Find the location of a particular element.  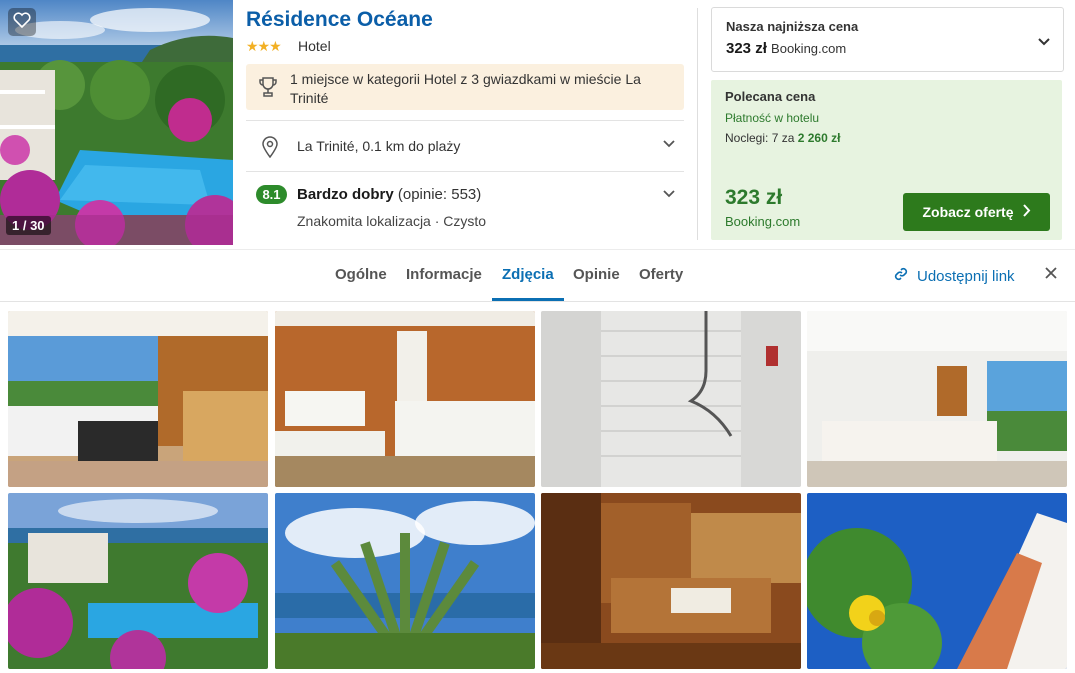

rating-score: 8.1 is located at coordinates (271, 194).